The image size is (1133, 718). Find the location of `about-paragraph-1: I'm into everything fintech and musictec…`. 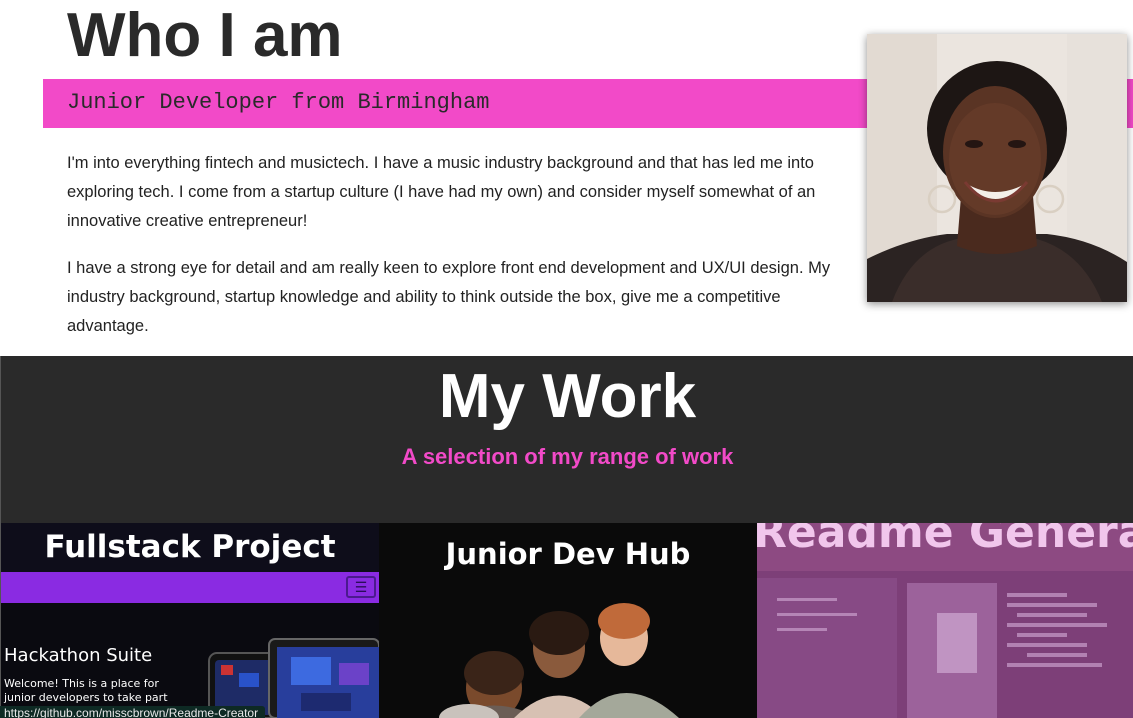

about-paragraph-1: I'm into everything fintech and musictec… is located at coordinates (441, 192).